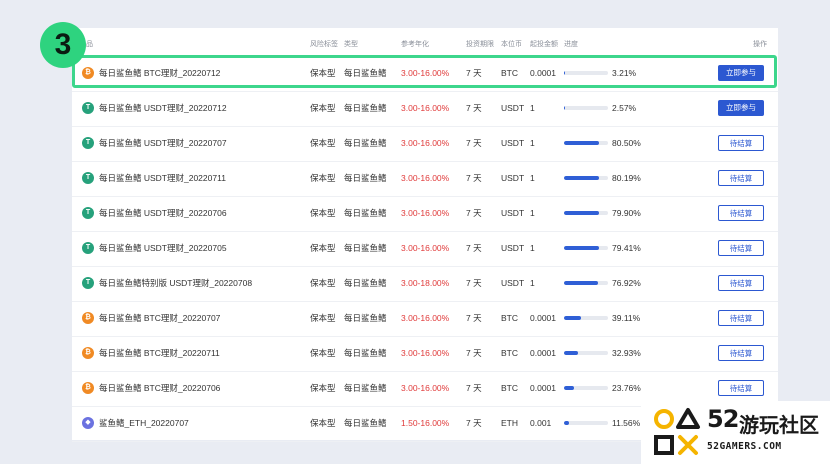  I want to click on header-product: 品, so click(89, 44).